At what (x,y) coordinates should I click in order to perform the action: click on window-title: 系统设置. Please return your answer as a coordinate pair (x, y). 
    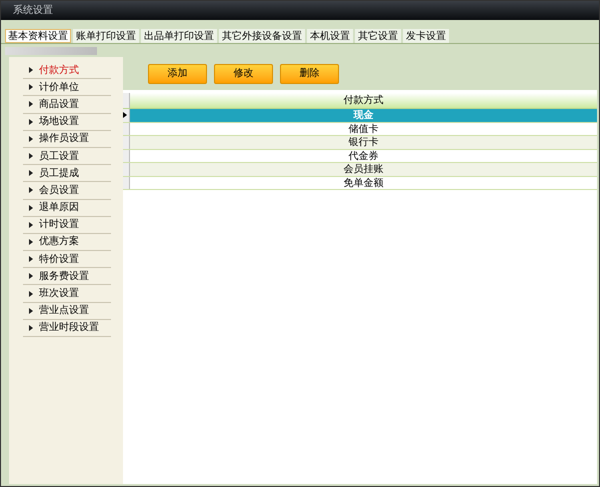
    Looking at the image, I should click on (33, 11).